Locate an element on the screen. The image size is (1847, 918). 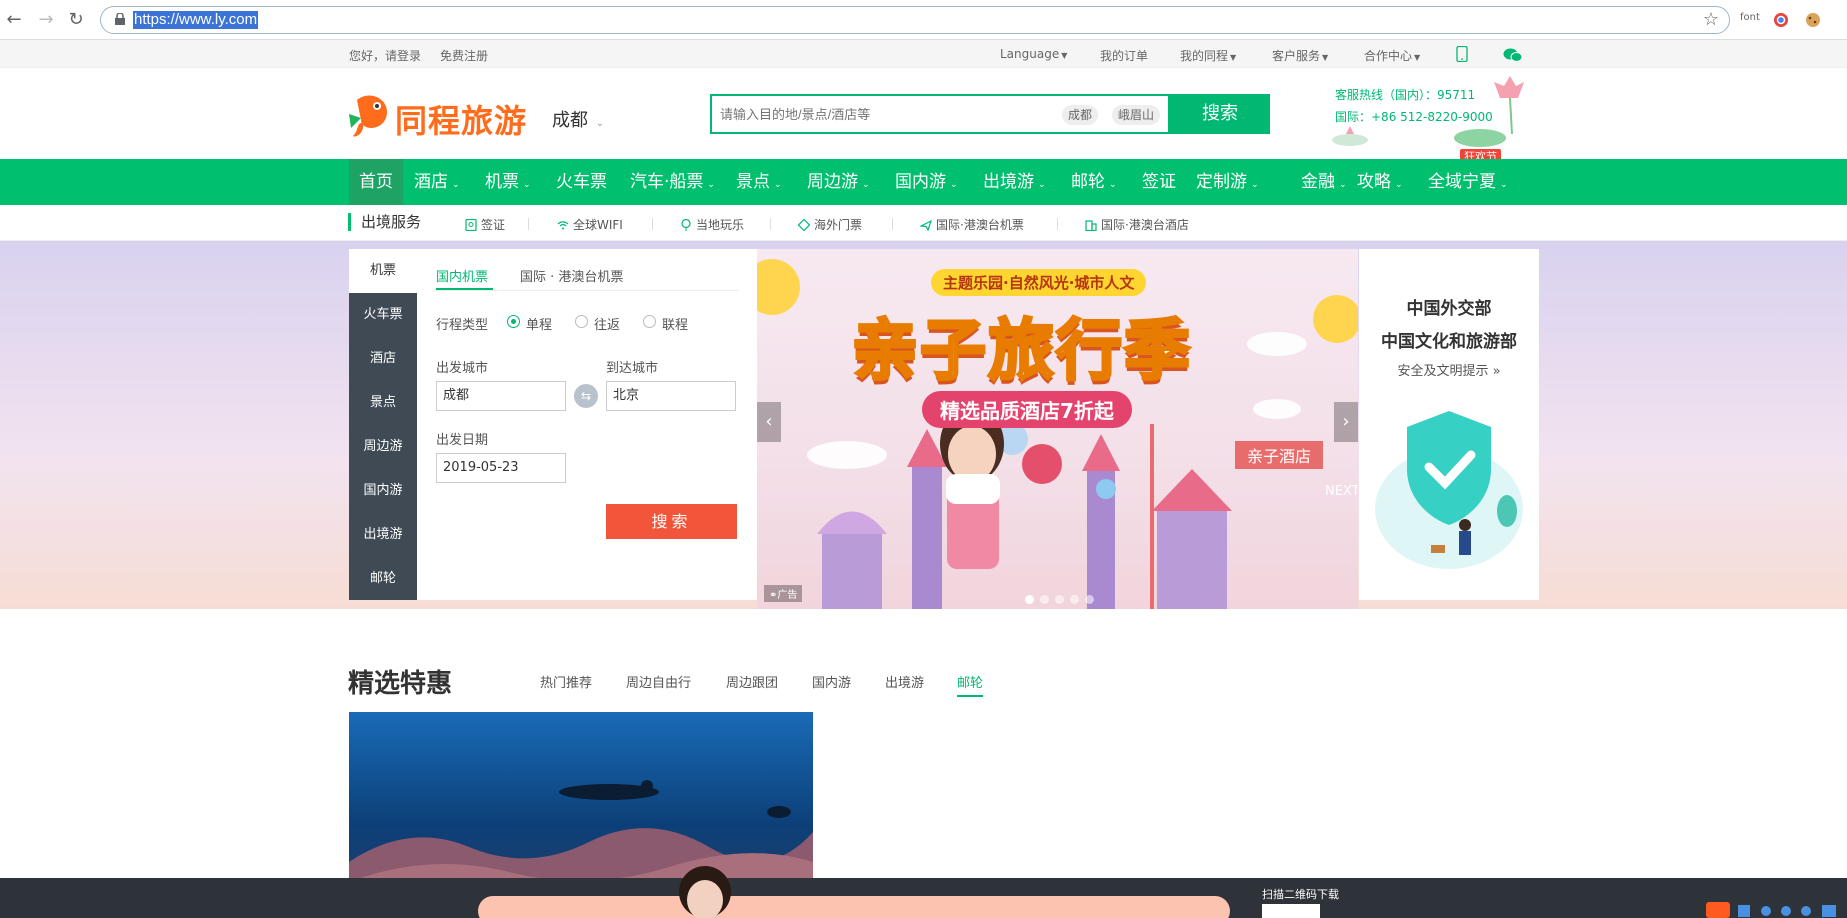
safety-tips-link: 安全及文明提示 » is located at coordinates (1449, 369).